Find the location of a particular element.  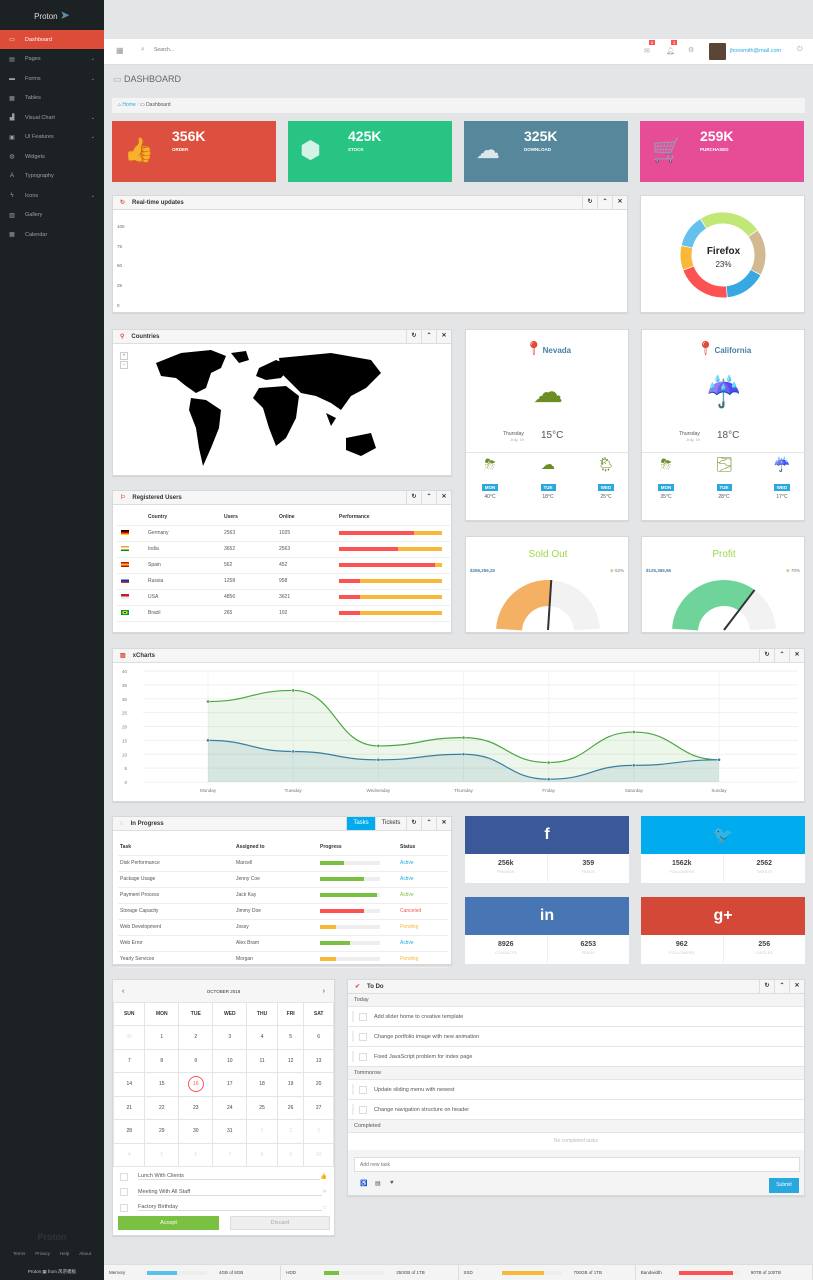

social-card-google-plus: g+ 962 FOLLOWERS 256 CIRCLES is located at coordinates (723, 930).